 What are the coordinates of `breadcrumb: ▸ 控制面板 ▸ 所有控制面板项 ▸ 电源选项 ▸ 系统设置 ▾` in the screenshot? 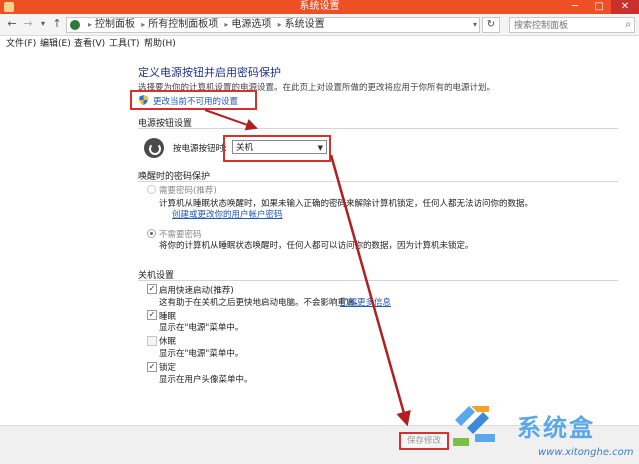 It's located at (273, 25).